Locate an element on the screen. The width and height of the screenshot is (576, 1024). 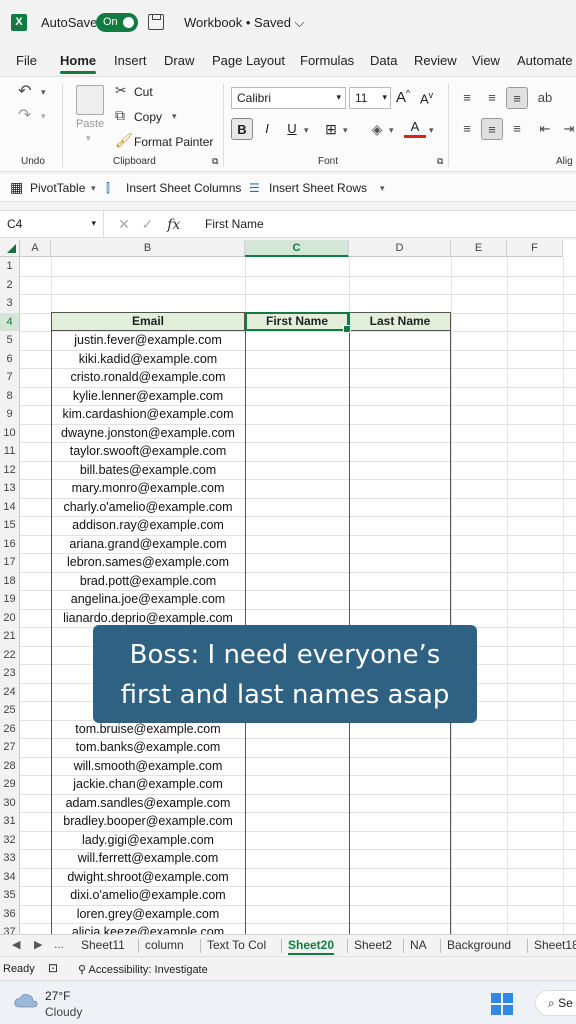
email-cell: tom.banks@example.com is located at coordinates (148, 747).